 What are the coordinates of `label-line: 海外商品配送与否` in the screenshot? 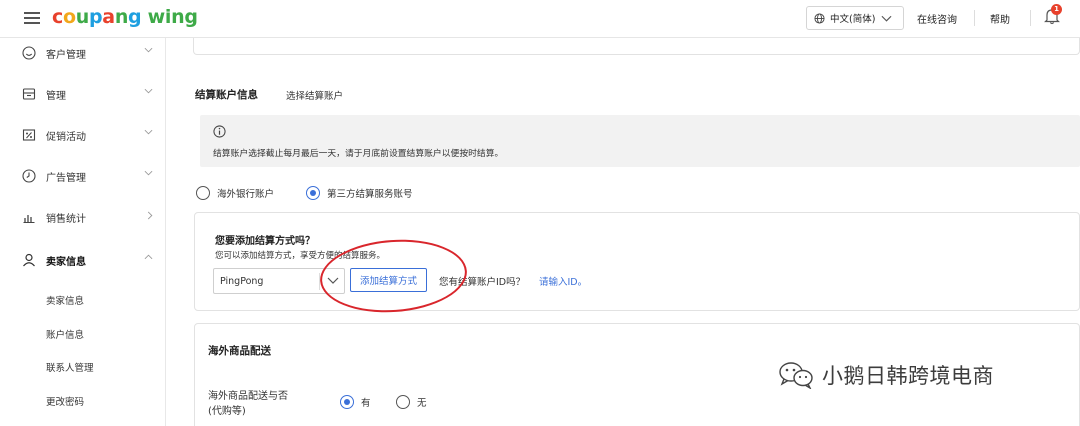 It's located at (248, 396).